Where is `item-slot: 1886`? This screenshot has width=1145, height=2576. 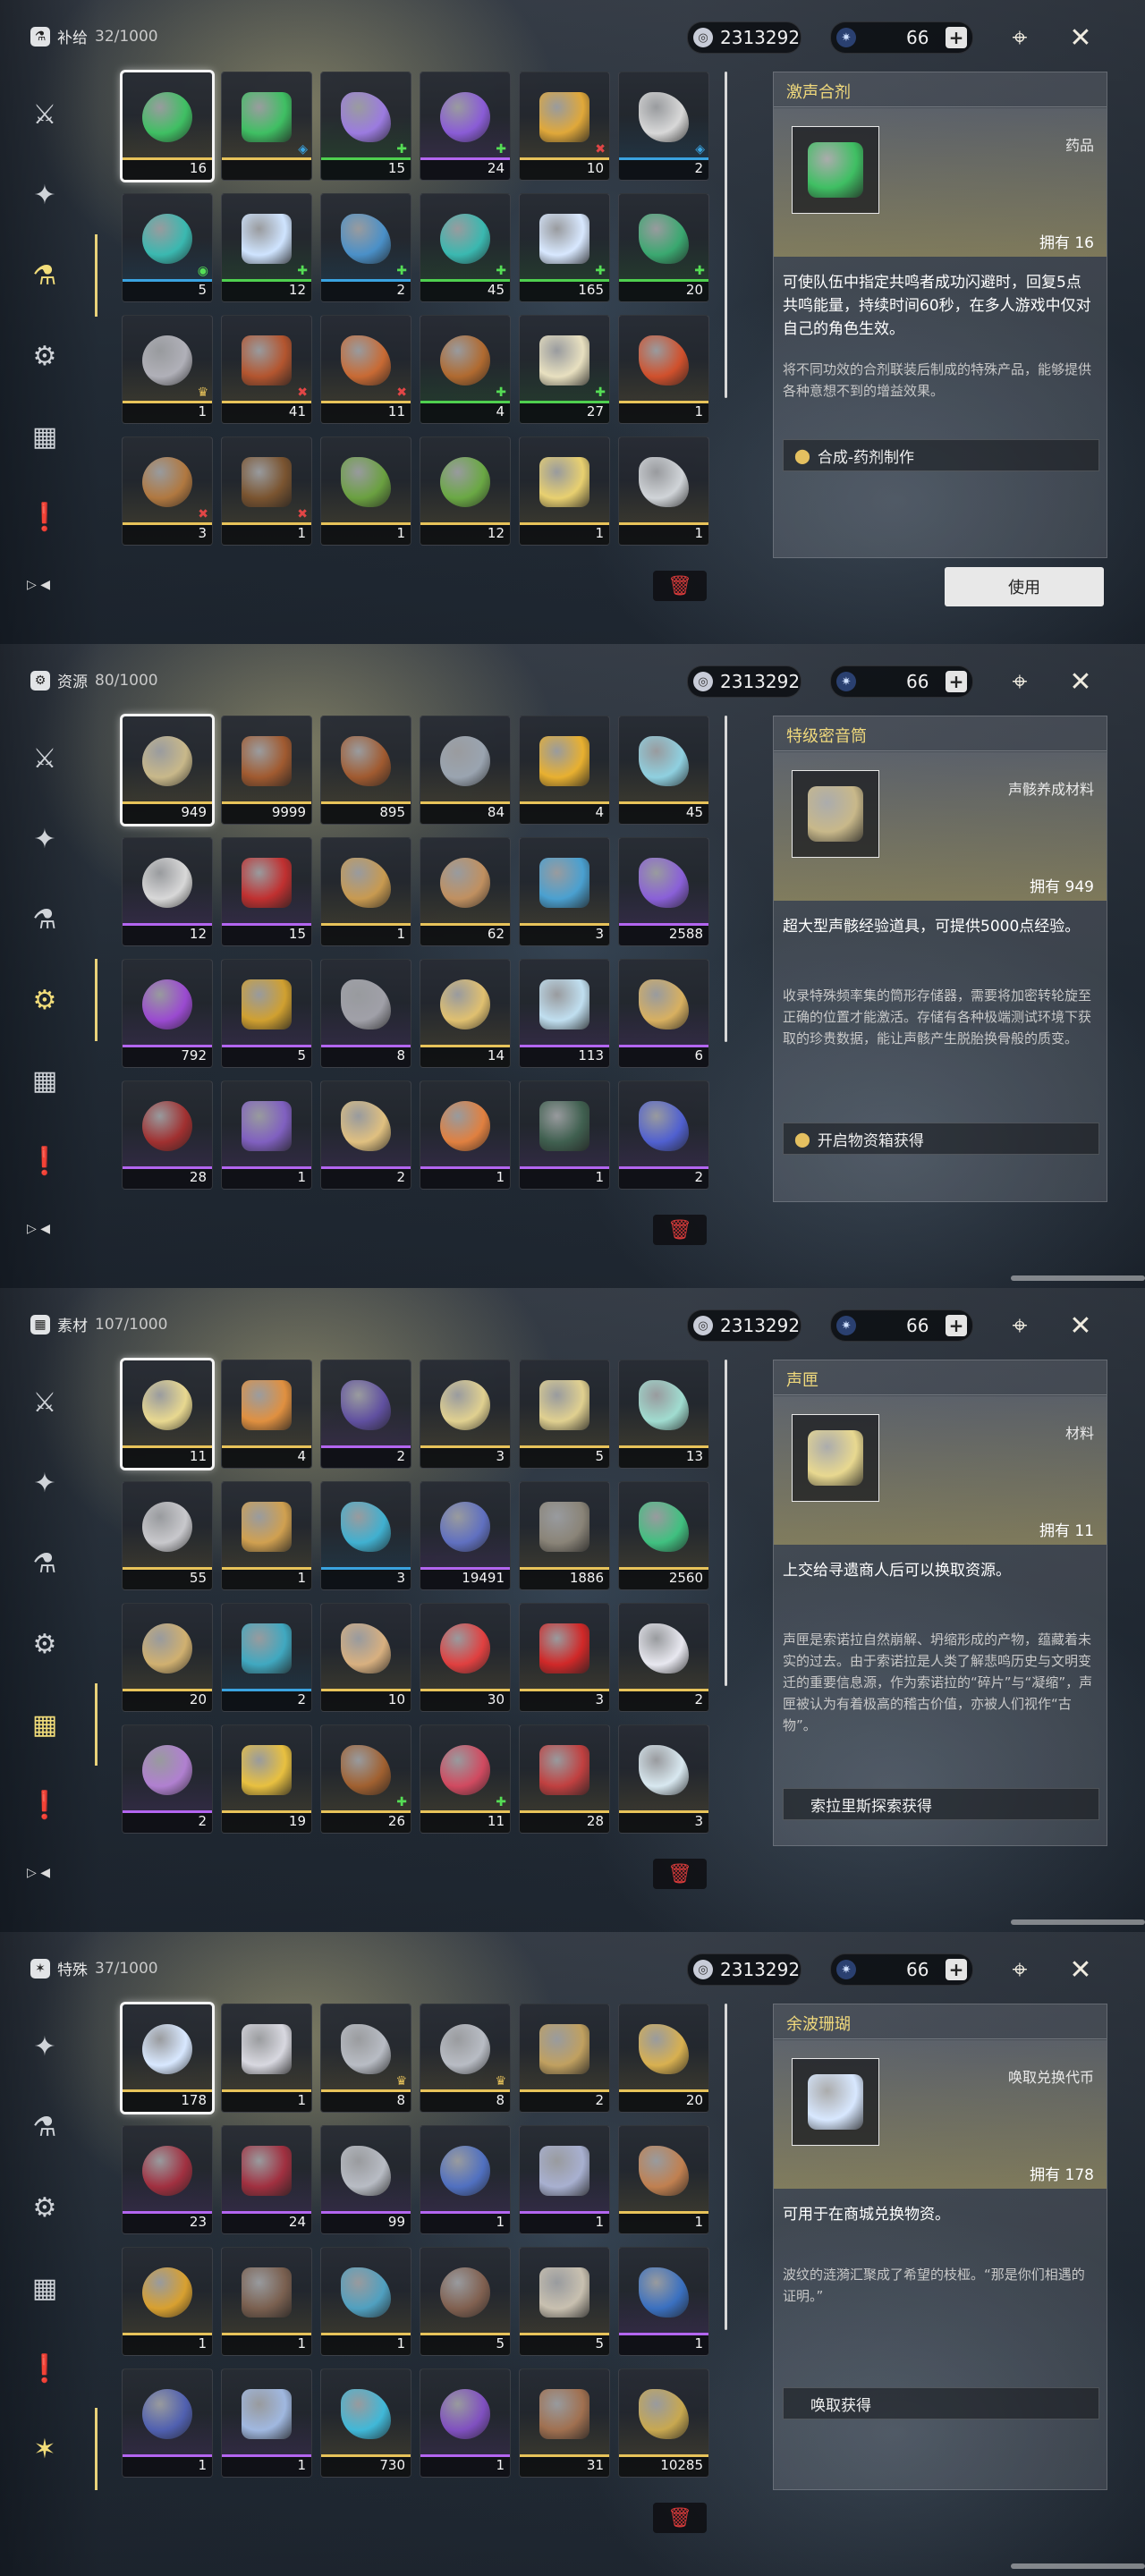 item-slot: 1886 is located at coordinates (564, 1535).